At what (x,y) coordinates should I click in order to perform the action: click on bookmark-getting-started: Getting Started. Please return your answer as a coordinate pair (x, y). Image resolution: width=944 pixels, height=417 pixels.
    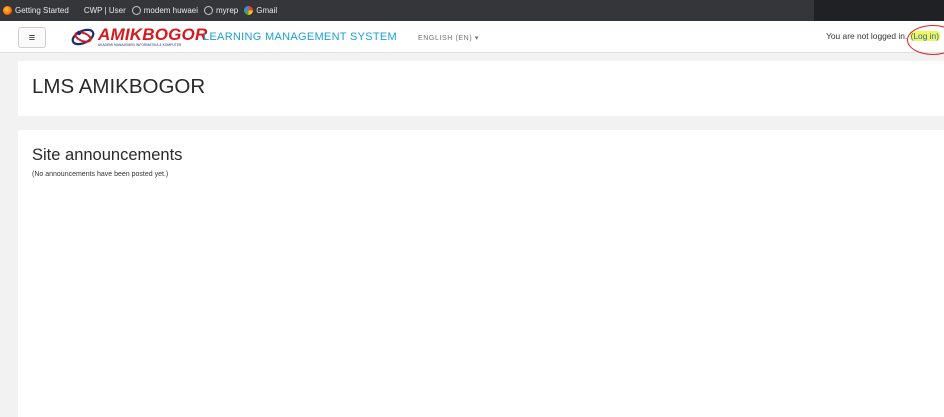
    Looking at the image, I should click on (36, 10).